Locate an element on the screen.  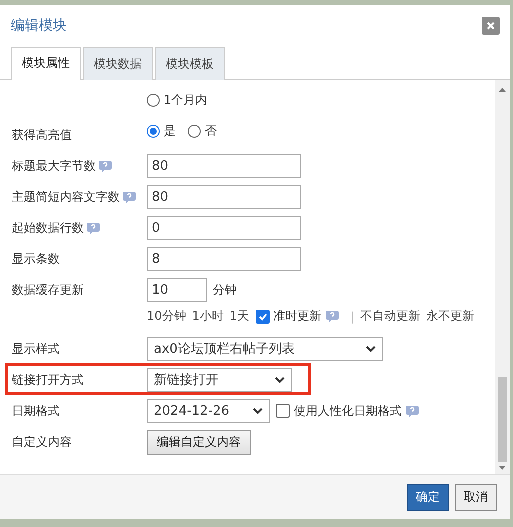
input-field: 10 is located at coordinates (177, 290).